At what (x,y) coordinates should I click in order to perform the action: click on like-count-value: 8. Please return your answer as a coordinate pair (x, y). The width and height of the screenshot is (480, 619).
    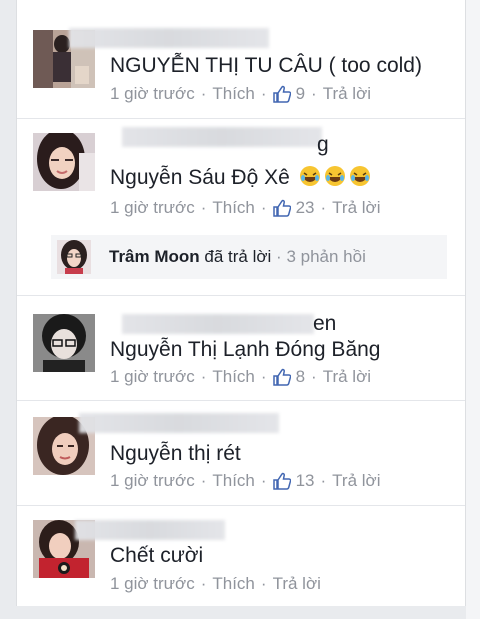
    Looking at the image, I should click on (300, 376).